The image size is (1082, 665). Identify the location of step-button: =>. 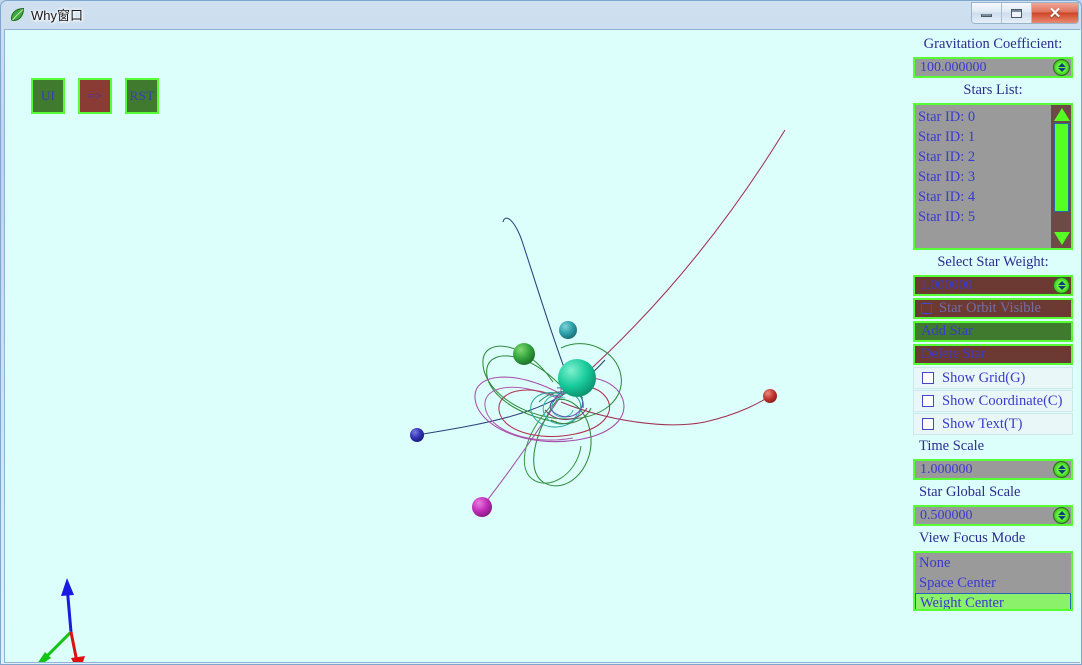
(95, 96).